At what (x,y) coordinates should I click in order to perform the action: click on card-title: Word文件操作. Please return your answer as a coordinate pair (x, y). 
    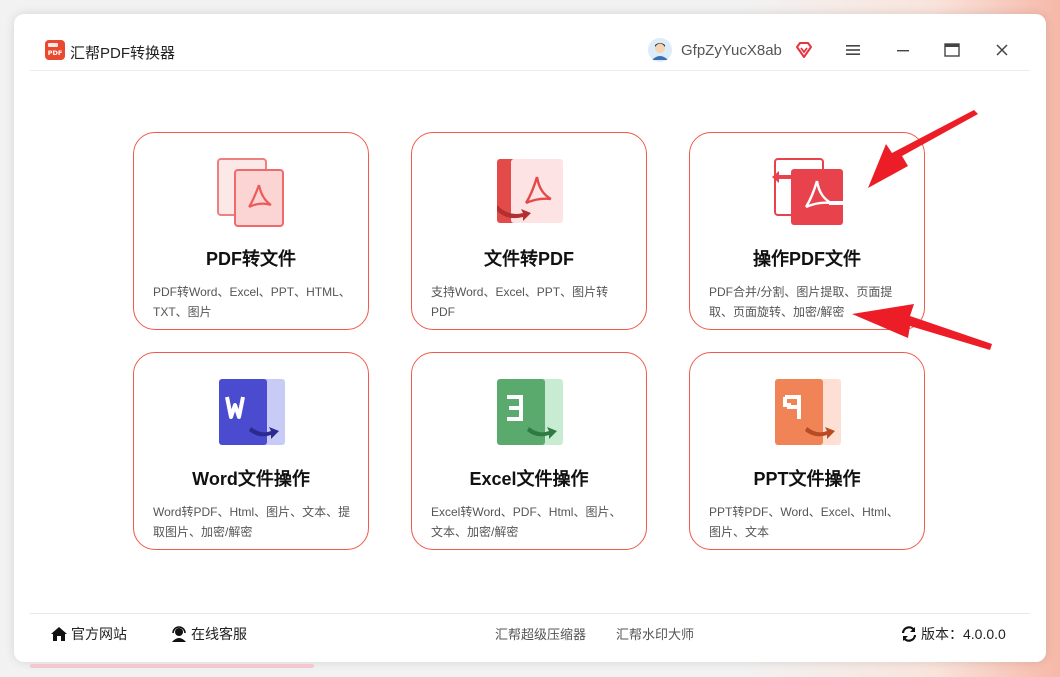
    Looking at the image, I should click on (251, 479).